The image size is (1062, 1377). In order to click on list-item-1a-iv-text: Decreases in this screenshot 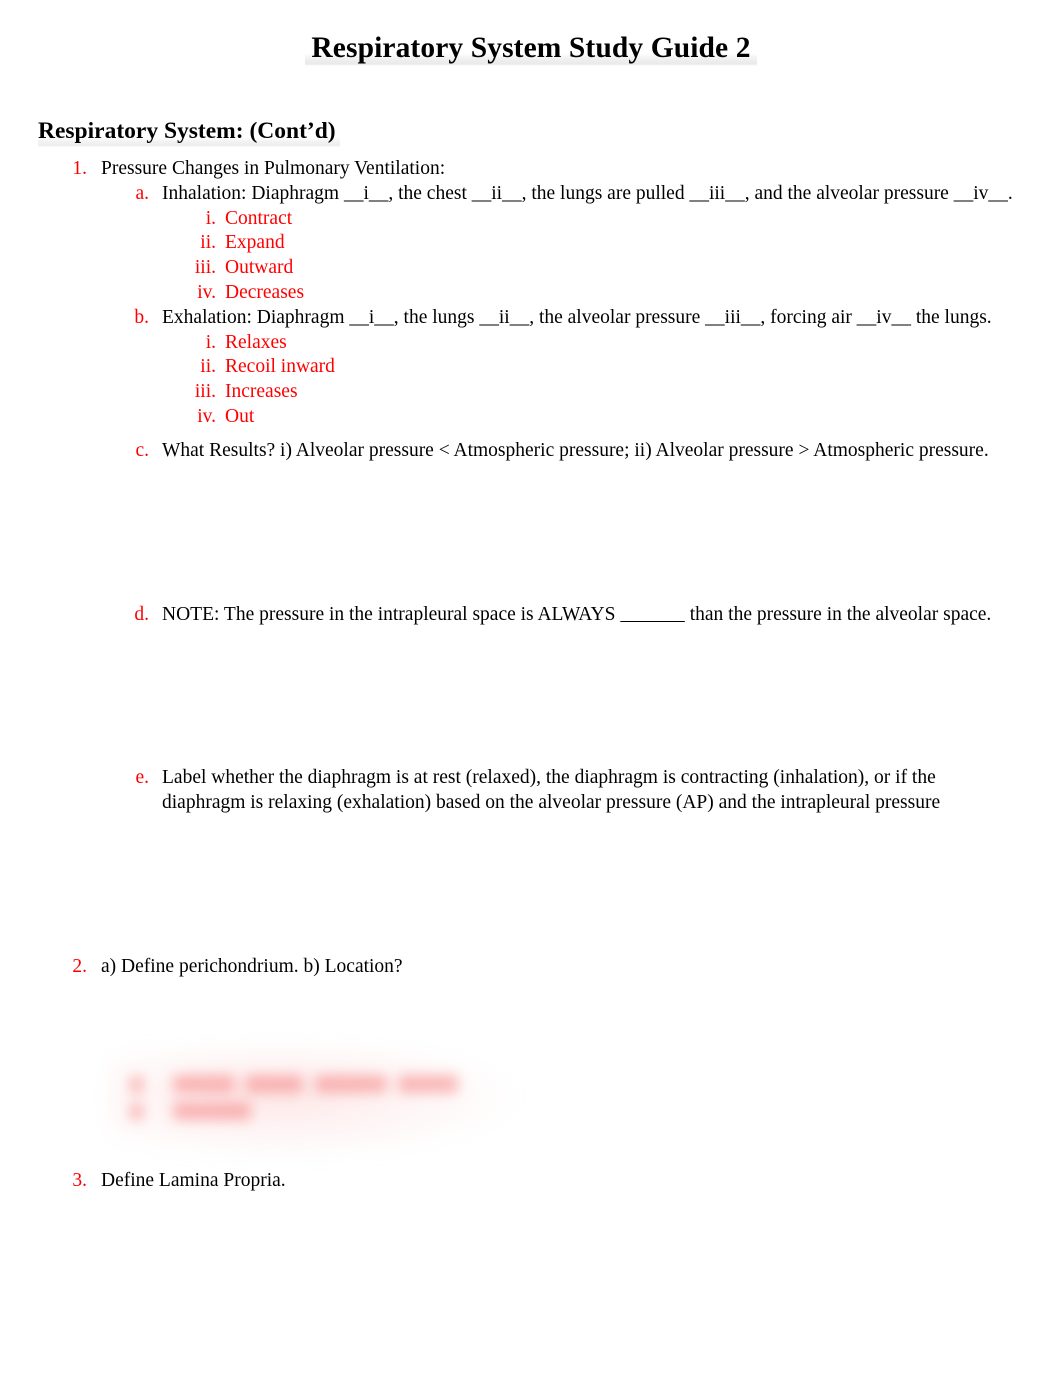, I will do `click(265, 292)`.